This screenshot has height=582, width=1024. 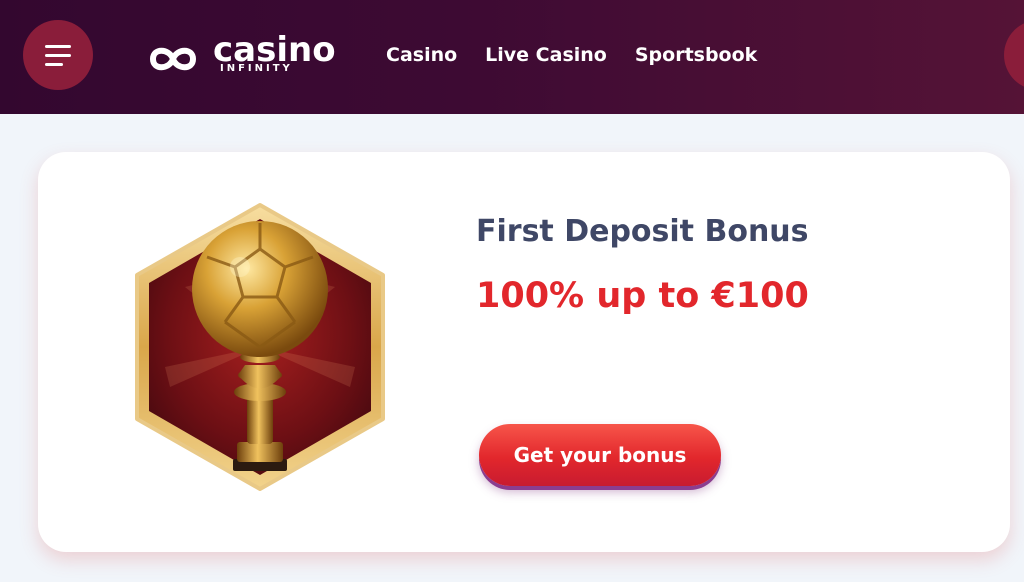 I want to click on menu-button, so click(x=58, y=55).